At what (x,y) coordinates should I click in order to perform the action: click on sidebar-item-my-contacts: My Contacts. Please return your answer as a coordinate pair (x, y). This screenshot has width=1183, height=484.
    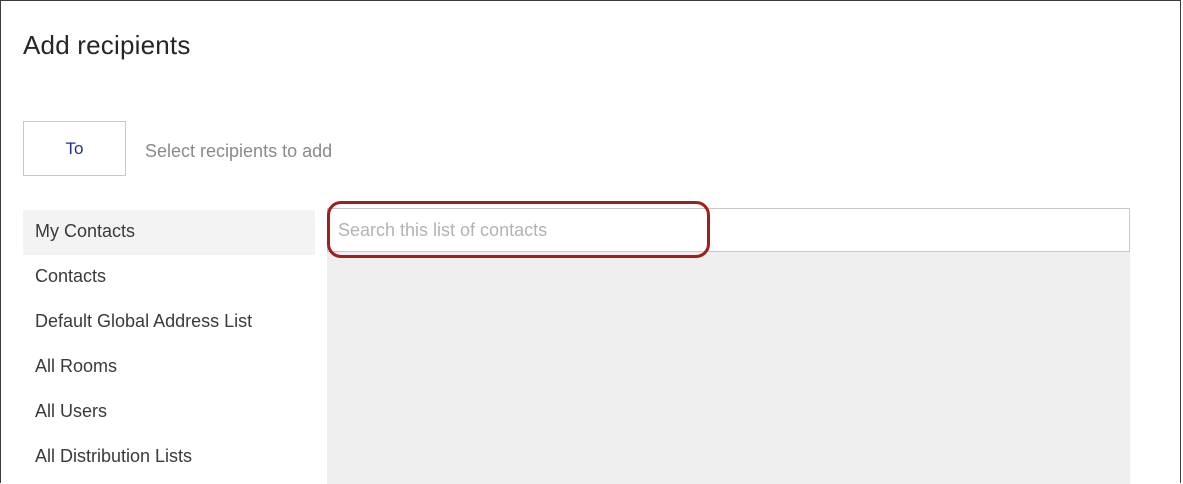
    Looking at the image, I should click on (169, 232).